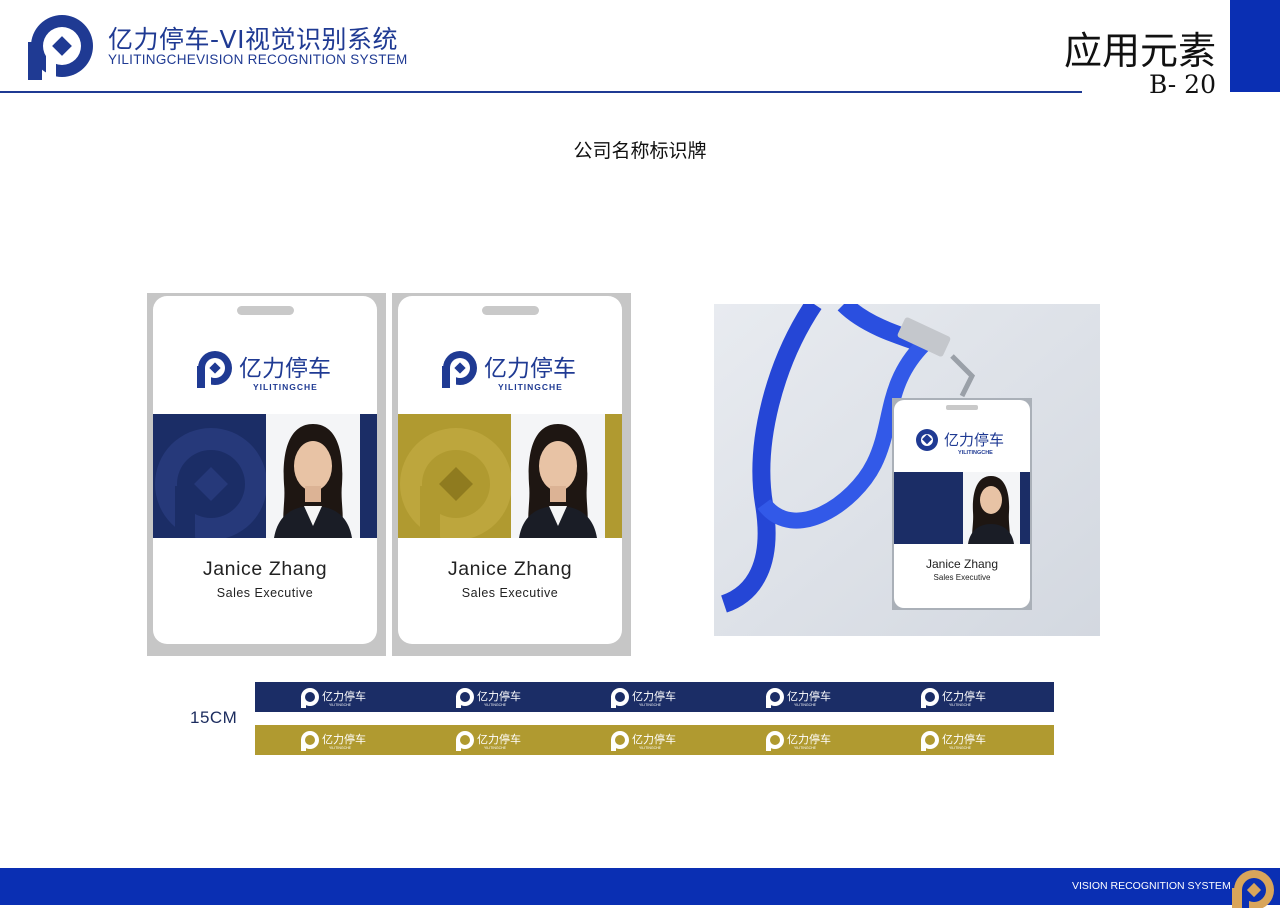  Describe the element at coordinates (975, 453) in the screenshot. I see `lanyard-card-brand-en: YILITINGCHE` at that location.